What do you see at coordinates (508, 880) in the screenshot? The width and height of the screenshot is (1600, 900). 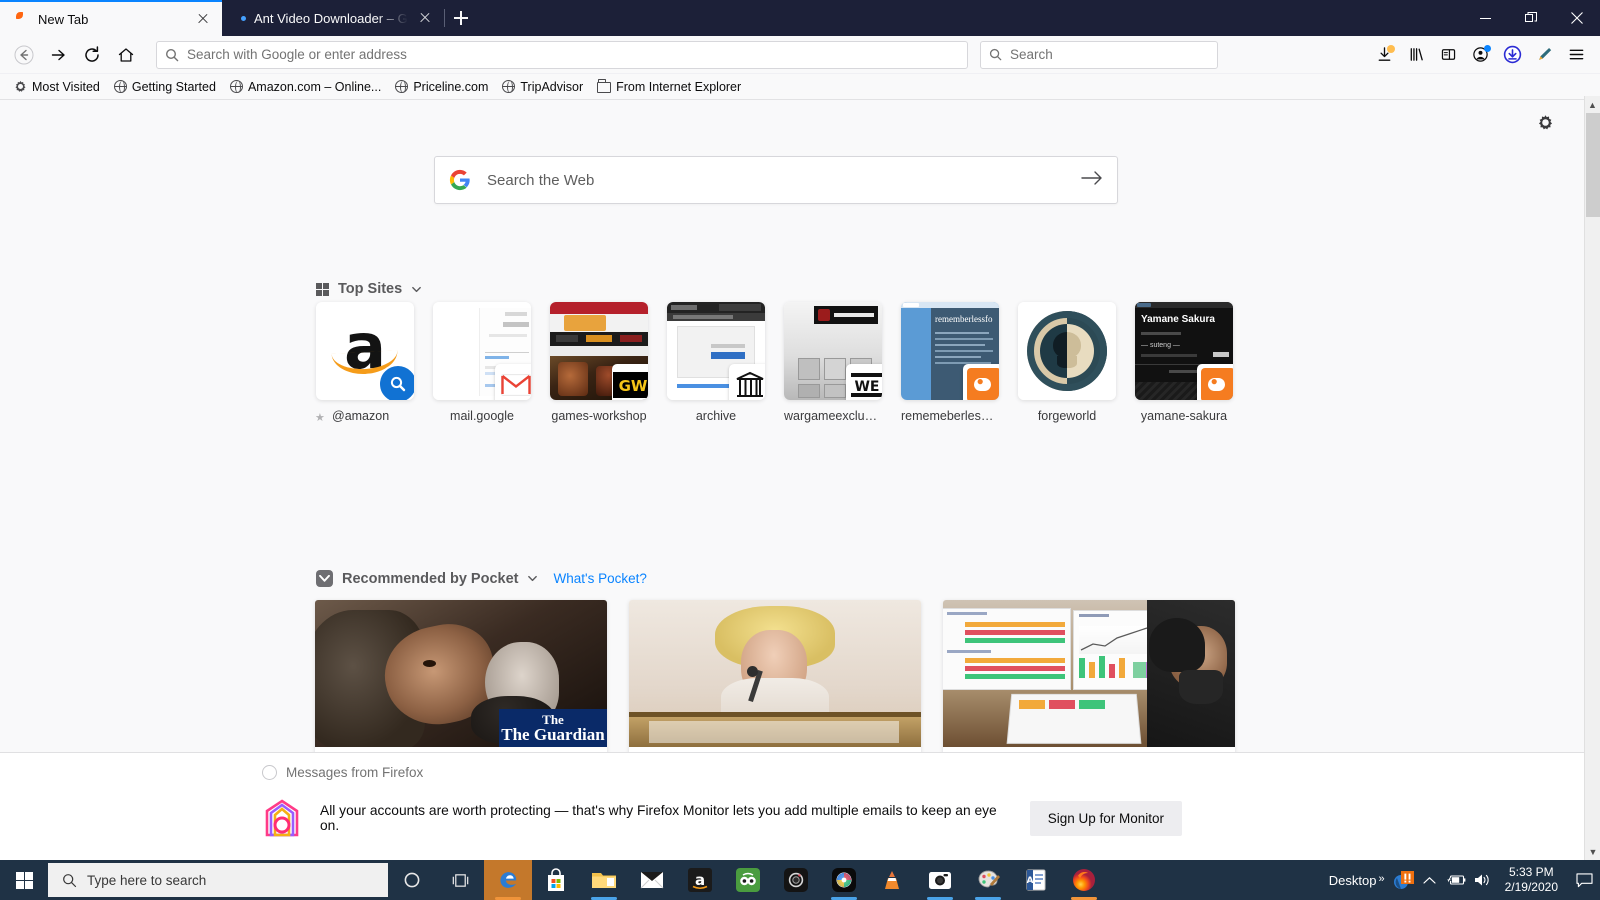 I see `edge-icon` at bounding box center [508, 880].